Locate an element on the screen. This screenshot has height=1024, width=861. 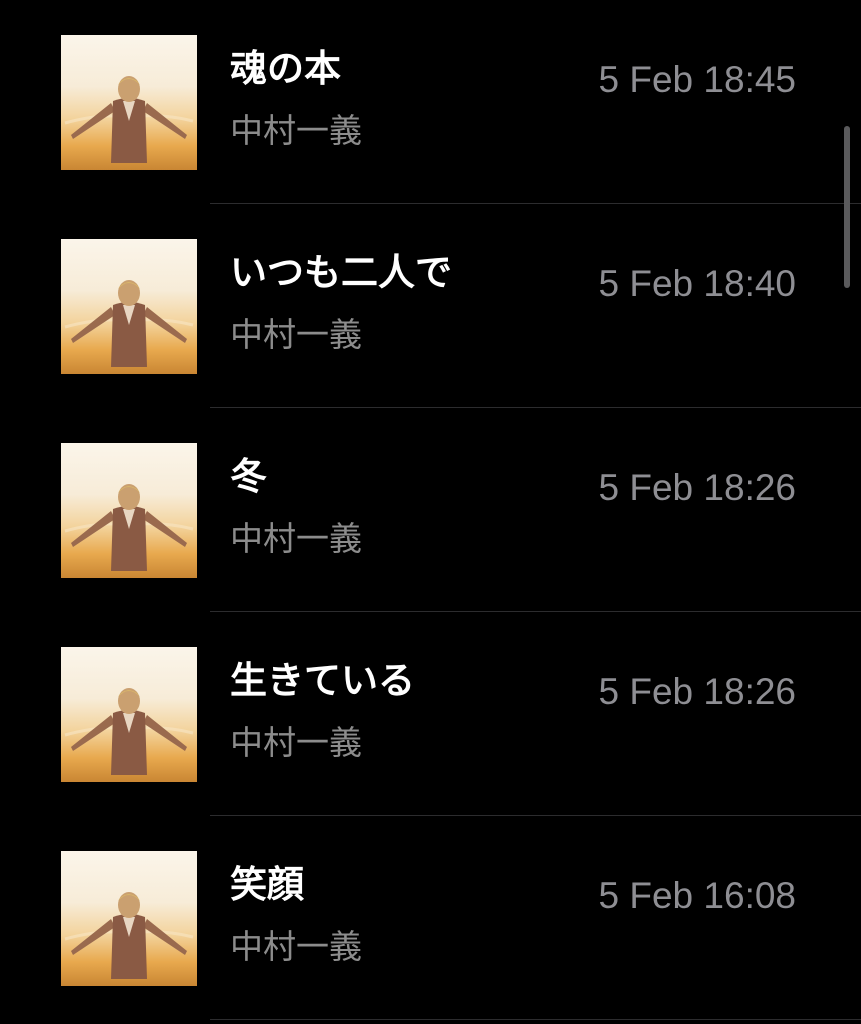
played-timestamp: 5 Feb 16:08 is located at coordinates (697, 895).